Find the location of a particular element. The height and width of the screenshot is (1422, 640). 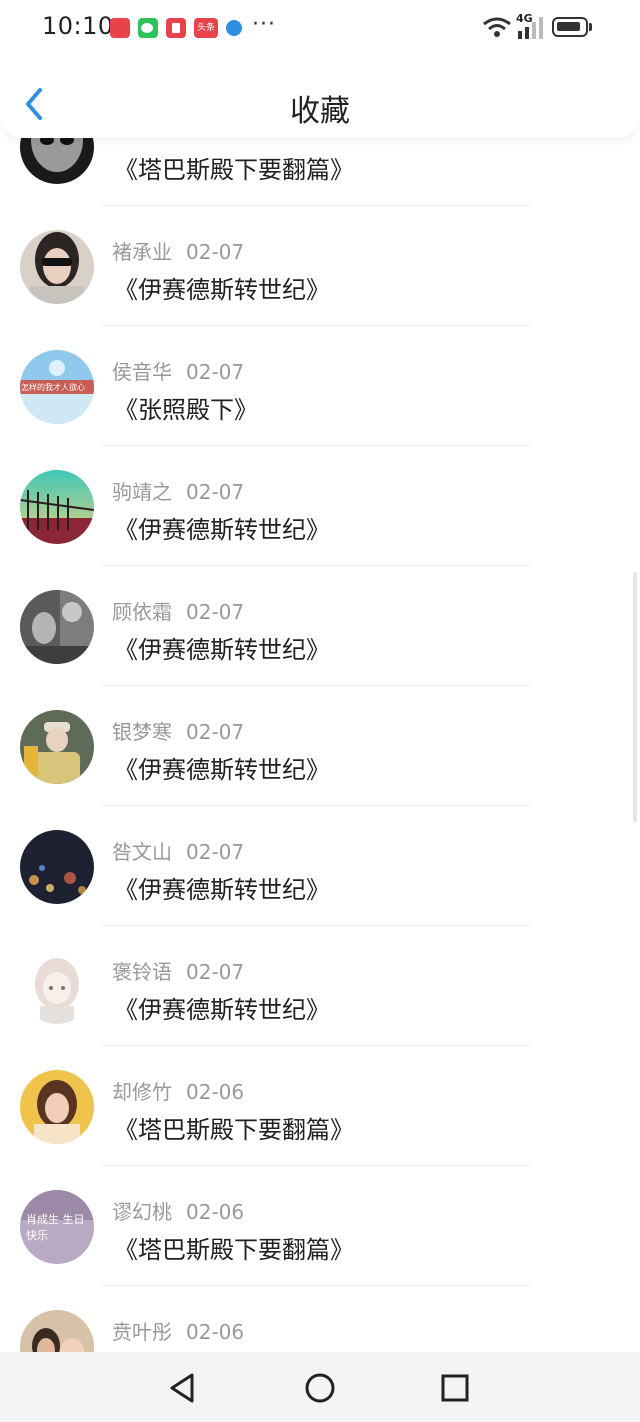

browser-icon is located at coordinates (234, 28).